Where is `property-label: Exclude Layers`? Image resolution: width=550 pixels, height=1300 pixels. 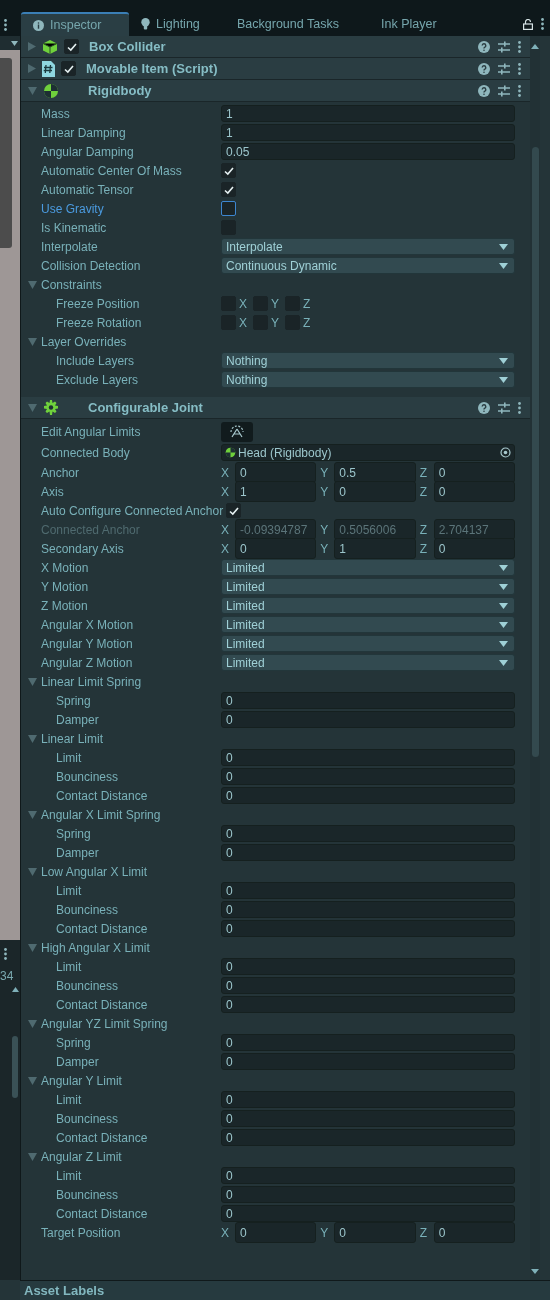 property-label: Exclude Layers is located at coordinates (97, 379).